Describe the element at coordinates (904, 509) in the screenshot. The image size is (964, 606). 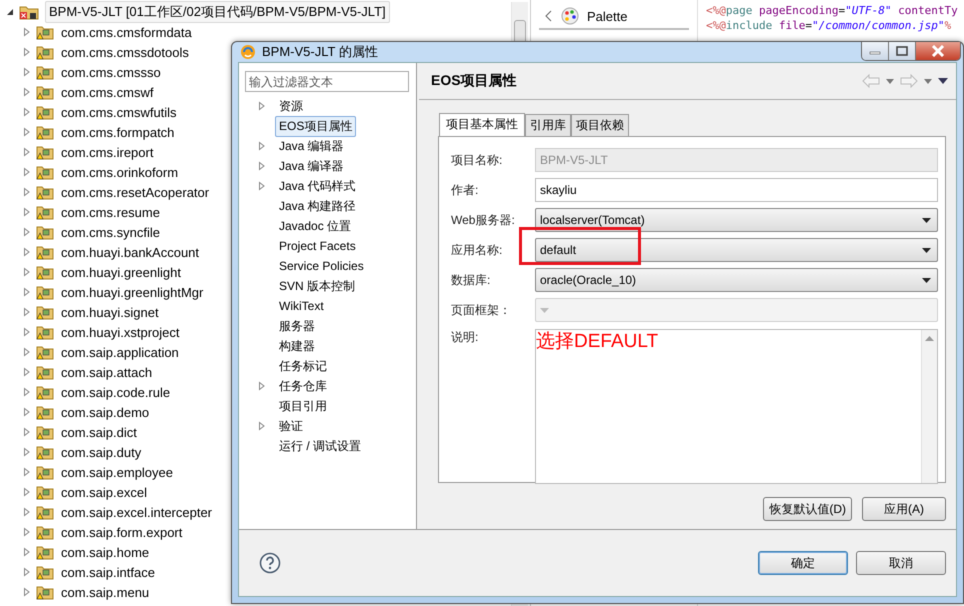
I see `button: 应用(A)` at that location.